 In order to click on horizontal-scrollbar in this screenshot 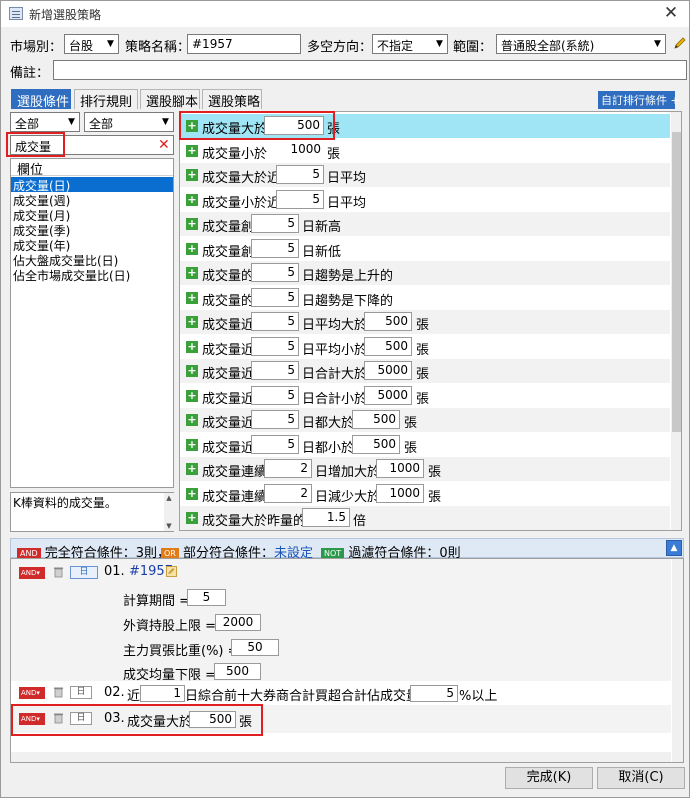, I will do `click(341, 757)`.